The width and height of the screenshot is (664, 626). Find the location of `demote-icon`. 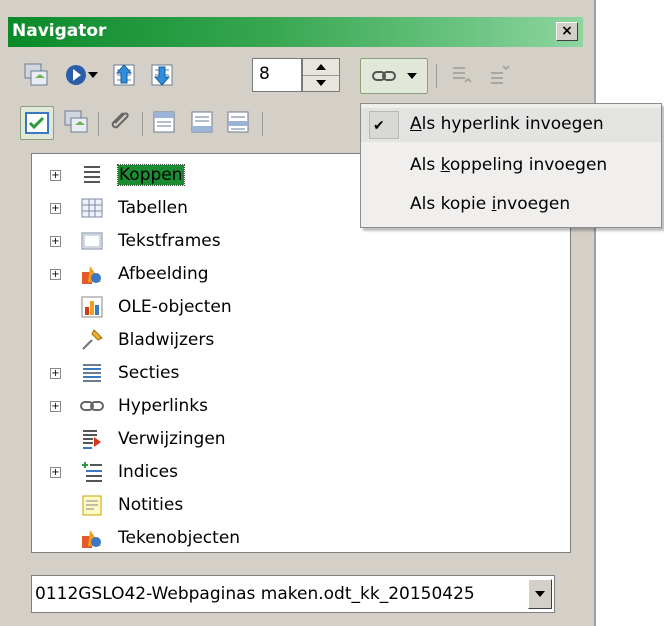

demote-icon is located at coordinates (162, 75).